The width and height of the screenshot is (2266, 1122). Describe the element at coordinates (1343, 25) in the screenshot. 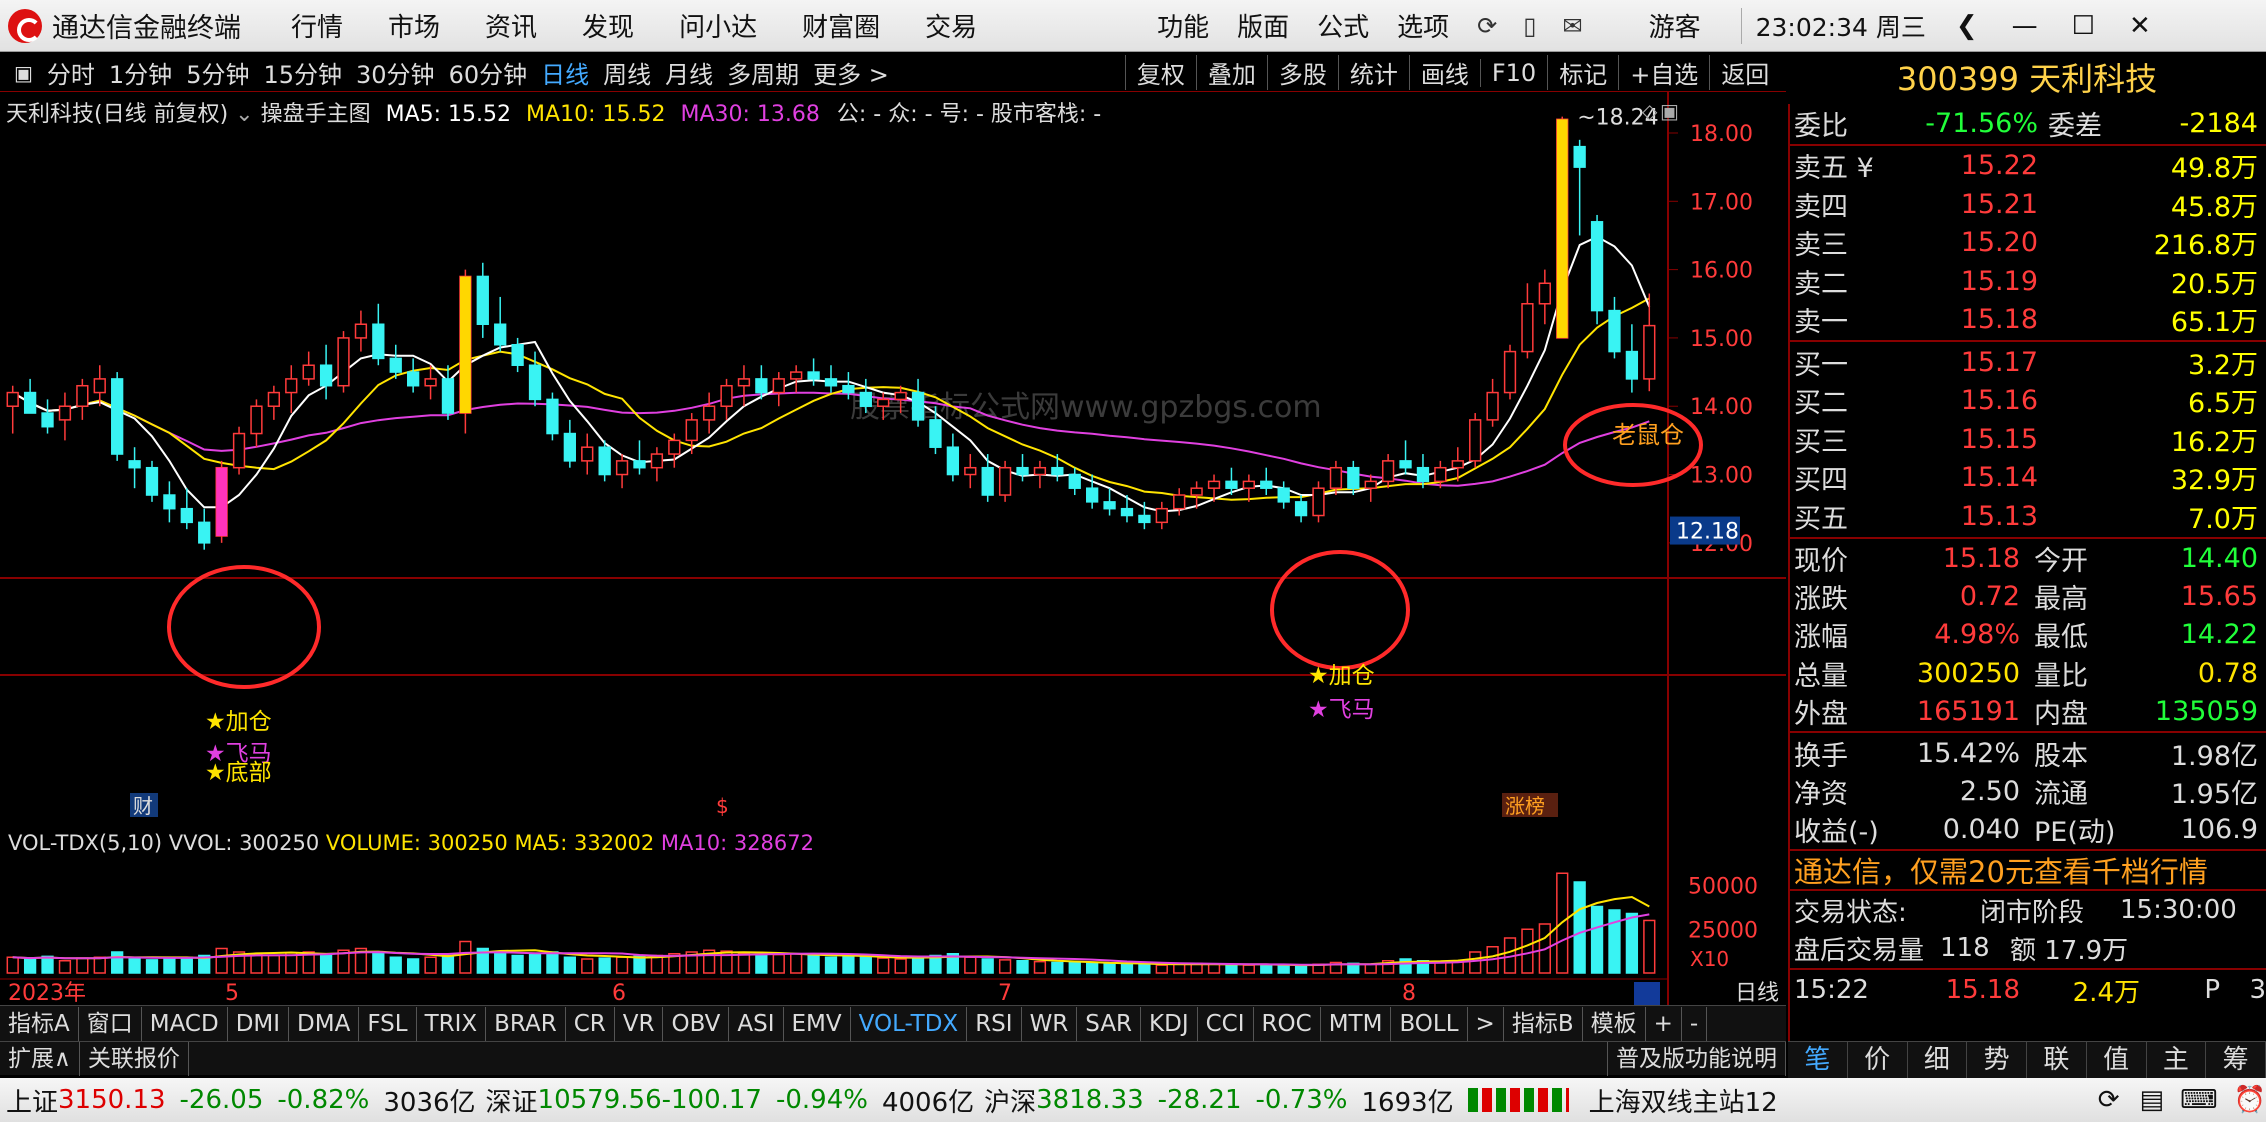

I see `menu-gongshi: 公式` at that location.